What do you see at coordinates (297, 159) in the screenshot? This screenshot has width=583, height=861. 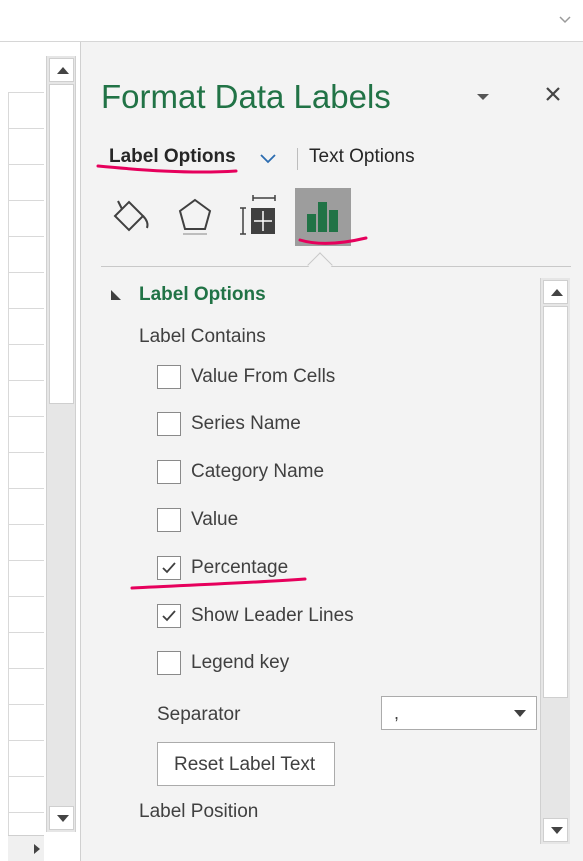 I see `tab-divider` at bounding box center [297, 159].